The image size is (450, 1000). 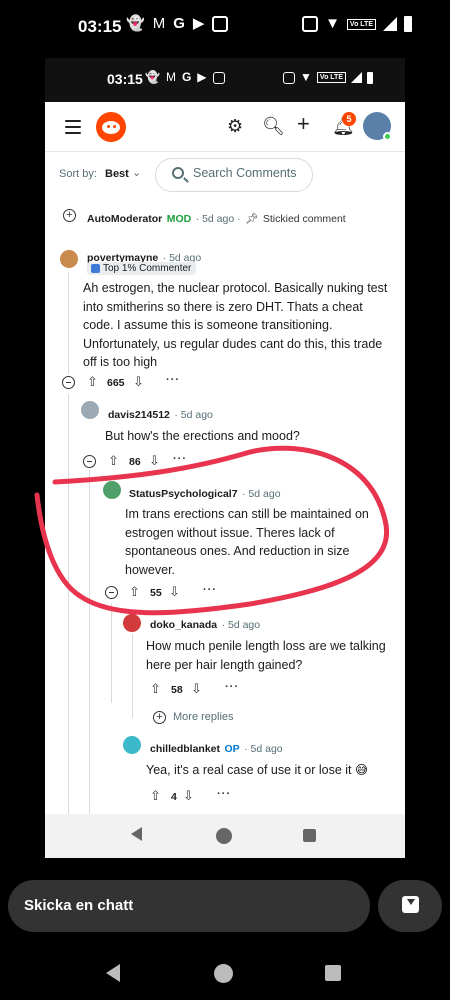 What do you see at coordinates (142, 268) in the screenshot?
I see `user-flair: Top 1% Commenter` at bounding box center [142, 268].